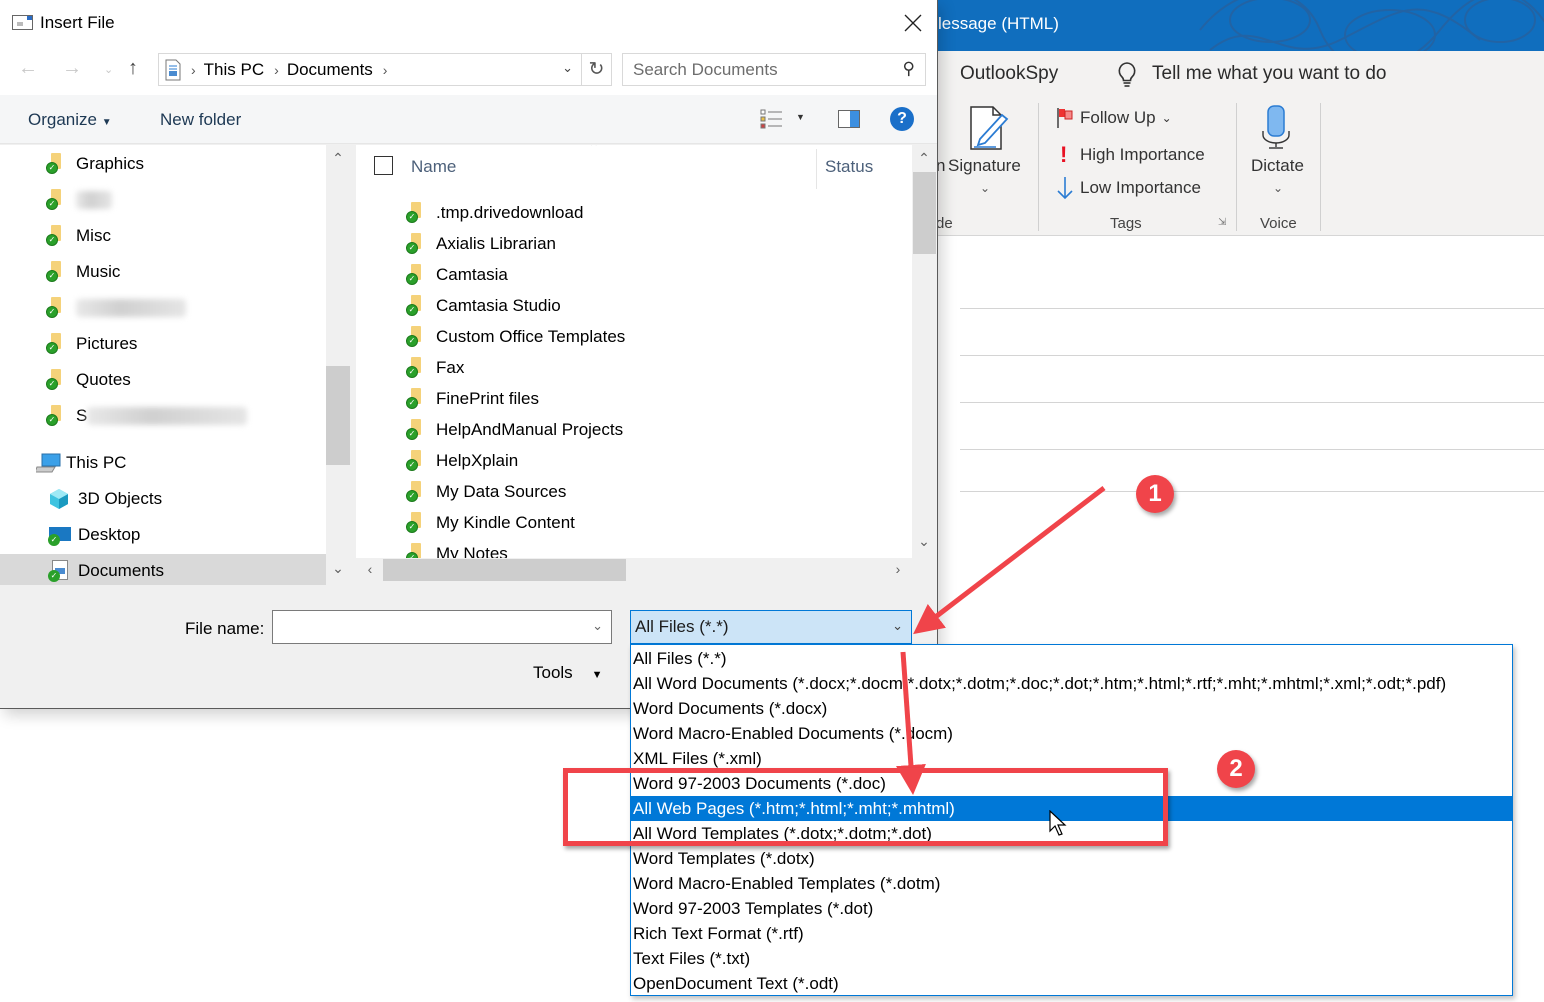  What do you see at coordinates (330, 70) in the screenshot?
I see `breadcrumb-documents: Documents` at bounding box center [330, 70].